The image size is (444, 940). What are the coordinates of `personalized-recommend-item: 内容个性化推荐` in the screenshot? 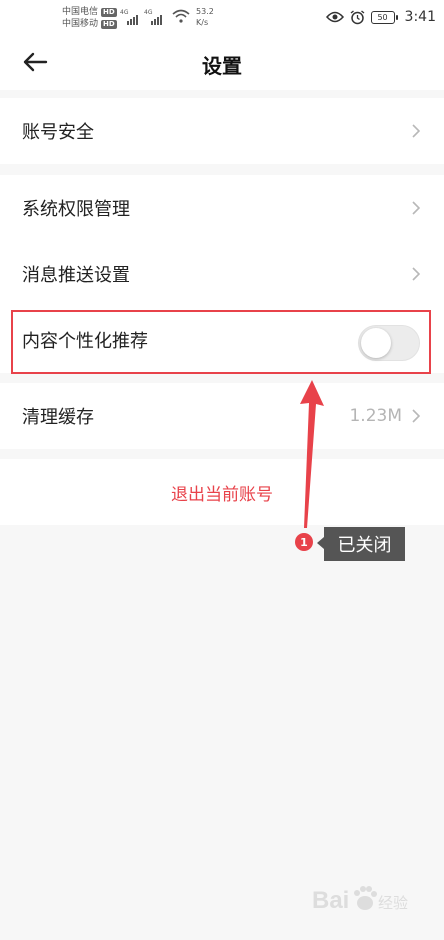 It's located at (222, 340).